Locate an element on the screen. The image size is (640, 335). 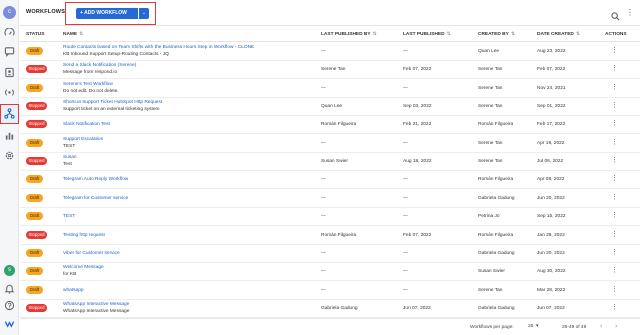
created-by-cell: Quan Lee is located at coordinates (489, 51).